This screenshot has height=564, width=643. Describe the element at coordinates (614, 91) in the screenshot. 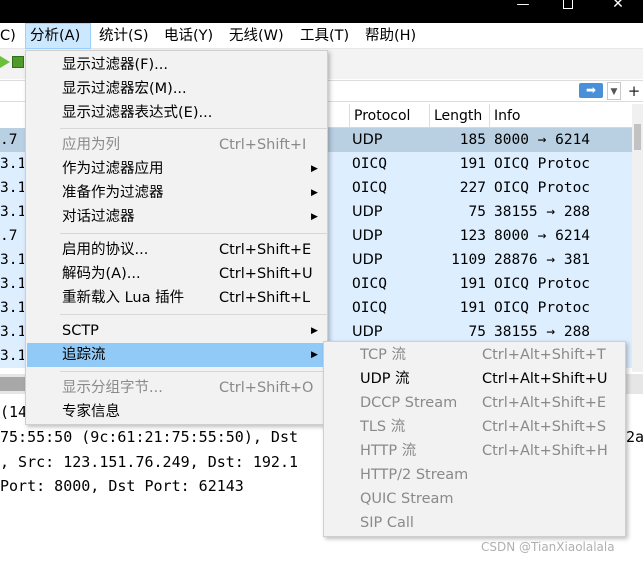

I see `filter-history-chevron-down-icon: ▼` at that location.